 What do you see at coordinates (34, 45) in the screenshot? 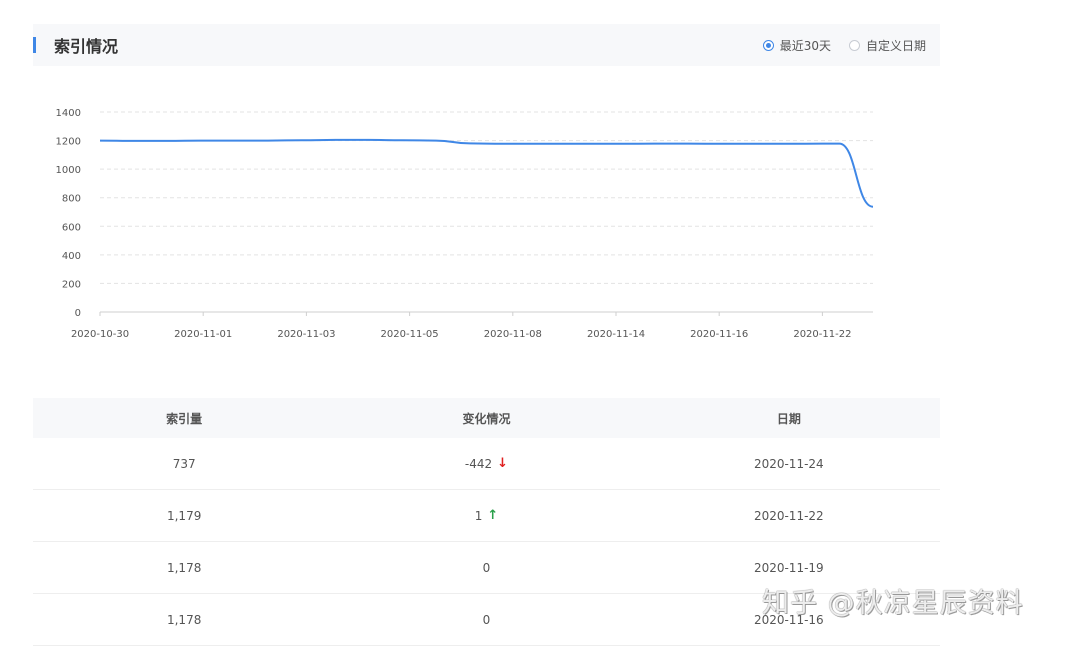
I see `header-accent-bar` at bounding box center [34, 45].